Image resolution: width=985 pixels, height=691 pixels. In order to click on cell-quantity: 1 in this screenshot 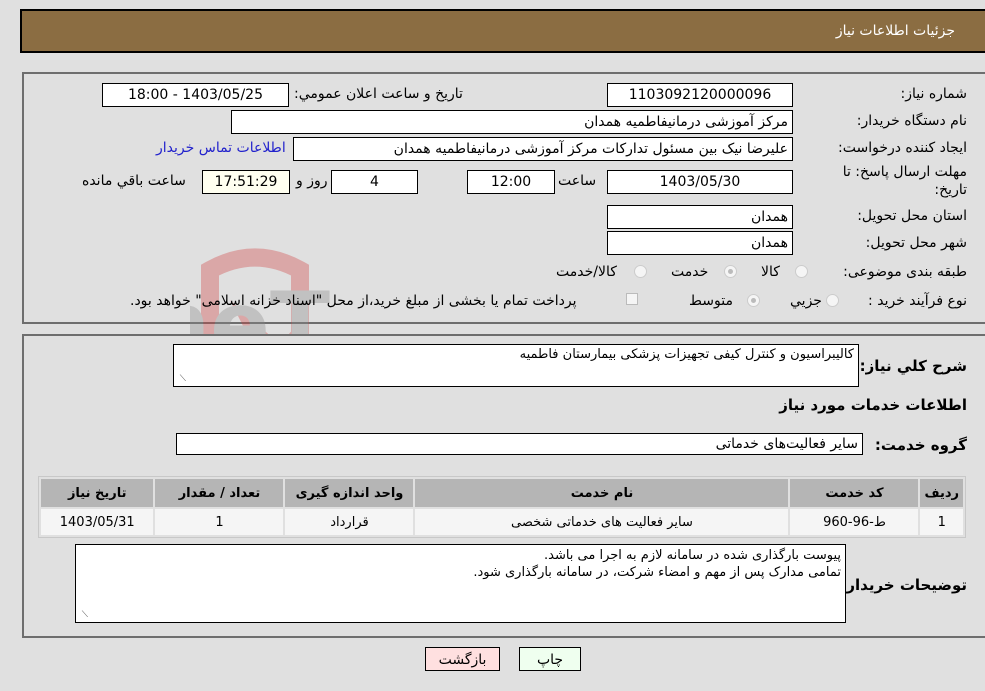, I will do `click(219, 522)`.